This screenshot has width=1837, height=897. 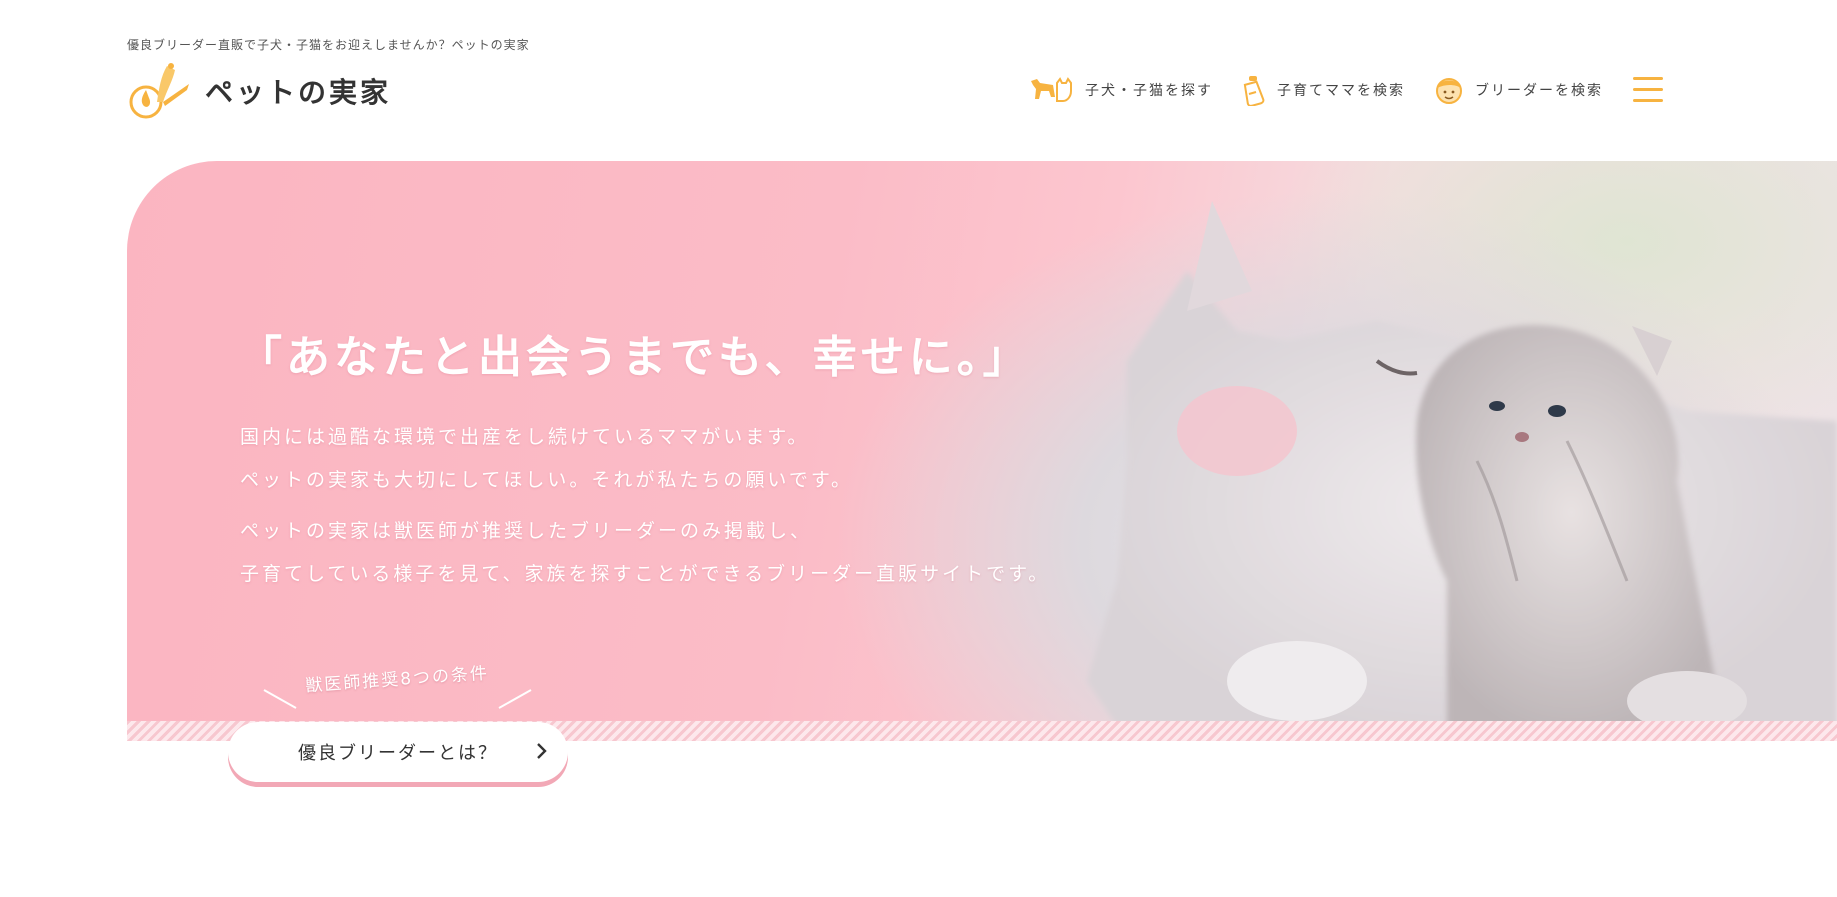 I want to click on badge-slash-right-icon, so click(x=515, y=699).